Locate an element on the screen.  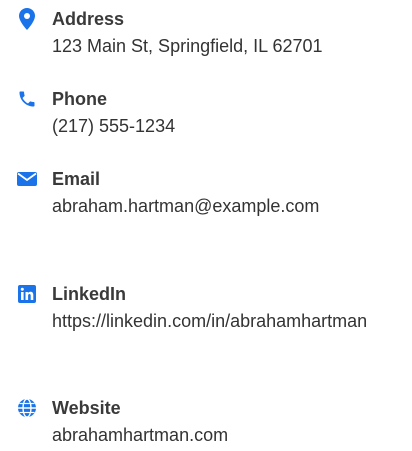
phone-value: (217) 555-1234 is located at coordinates (114, 126).